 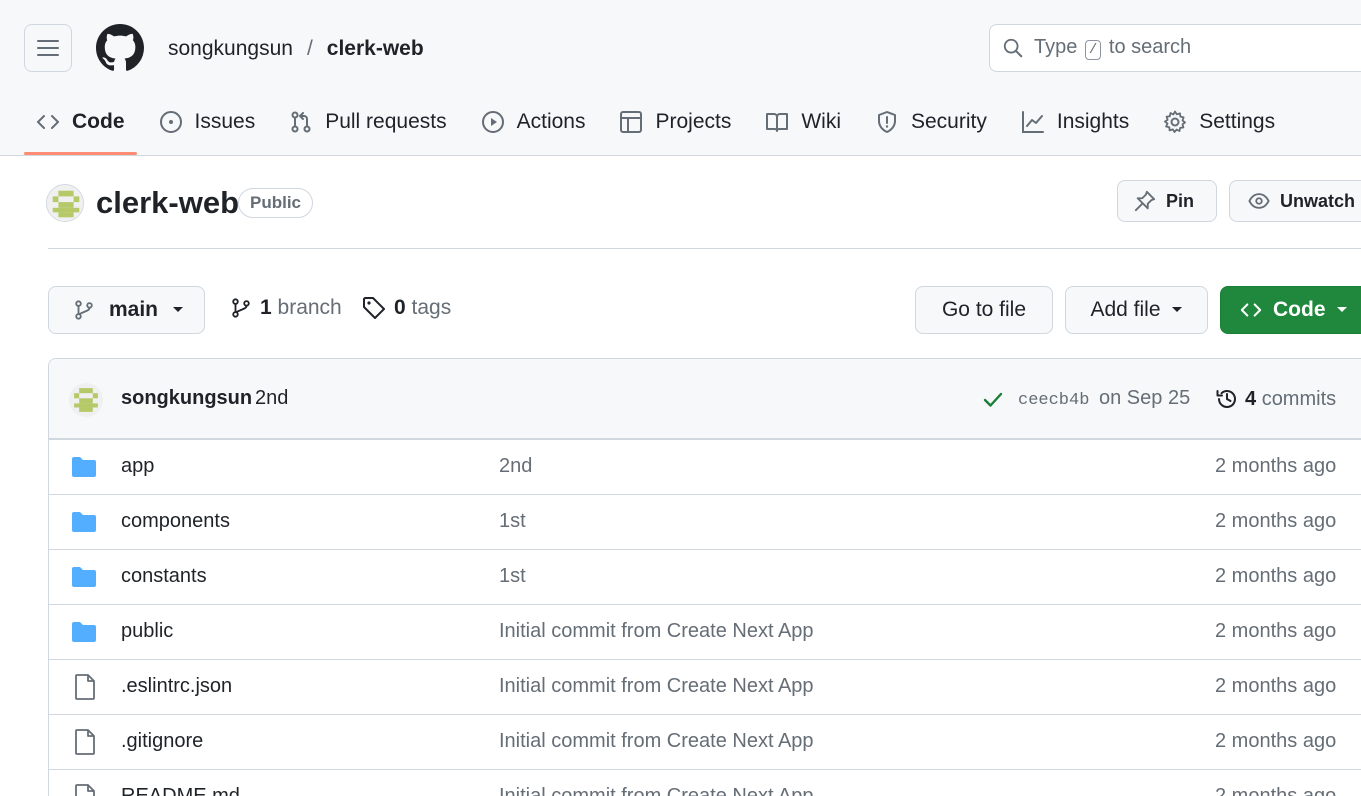 I want to click on pin-icon, so click(x=1145, y=201).